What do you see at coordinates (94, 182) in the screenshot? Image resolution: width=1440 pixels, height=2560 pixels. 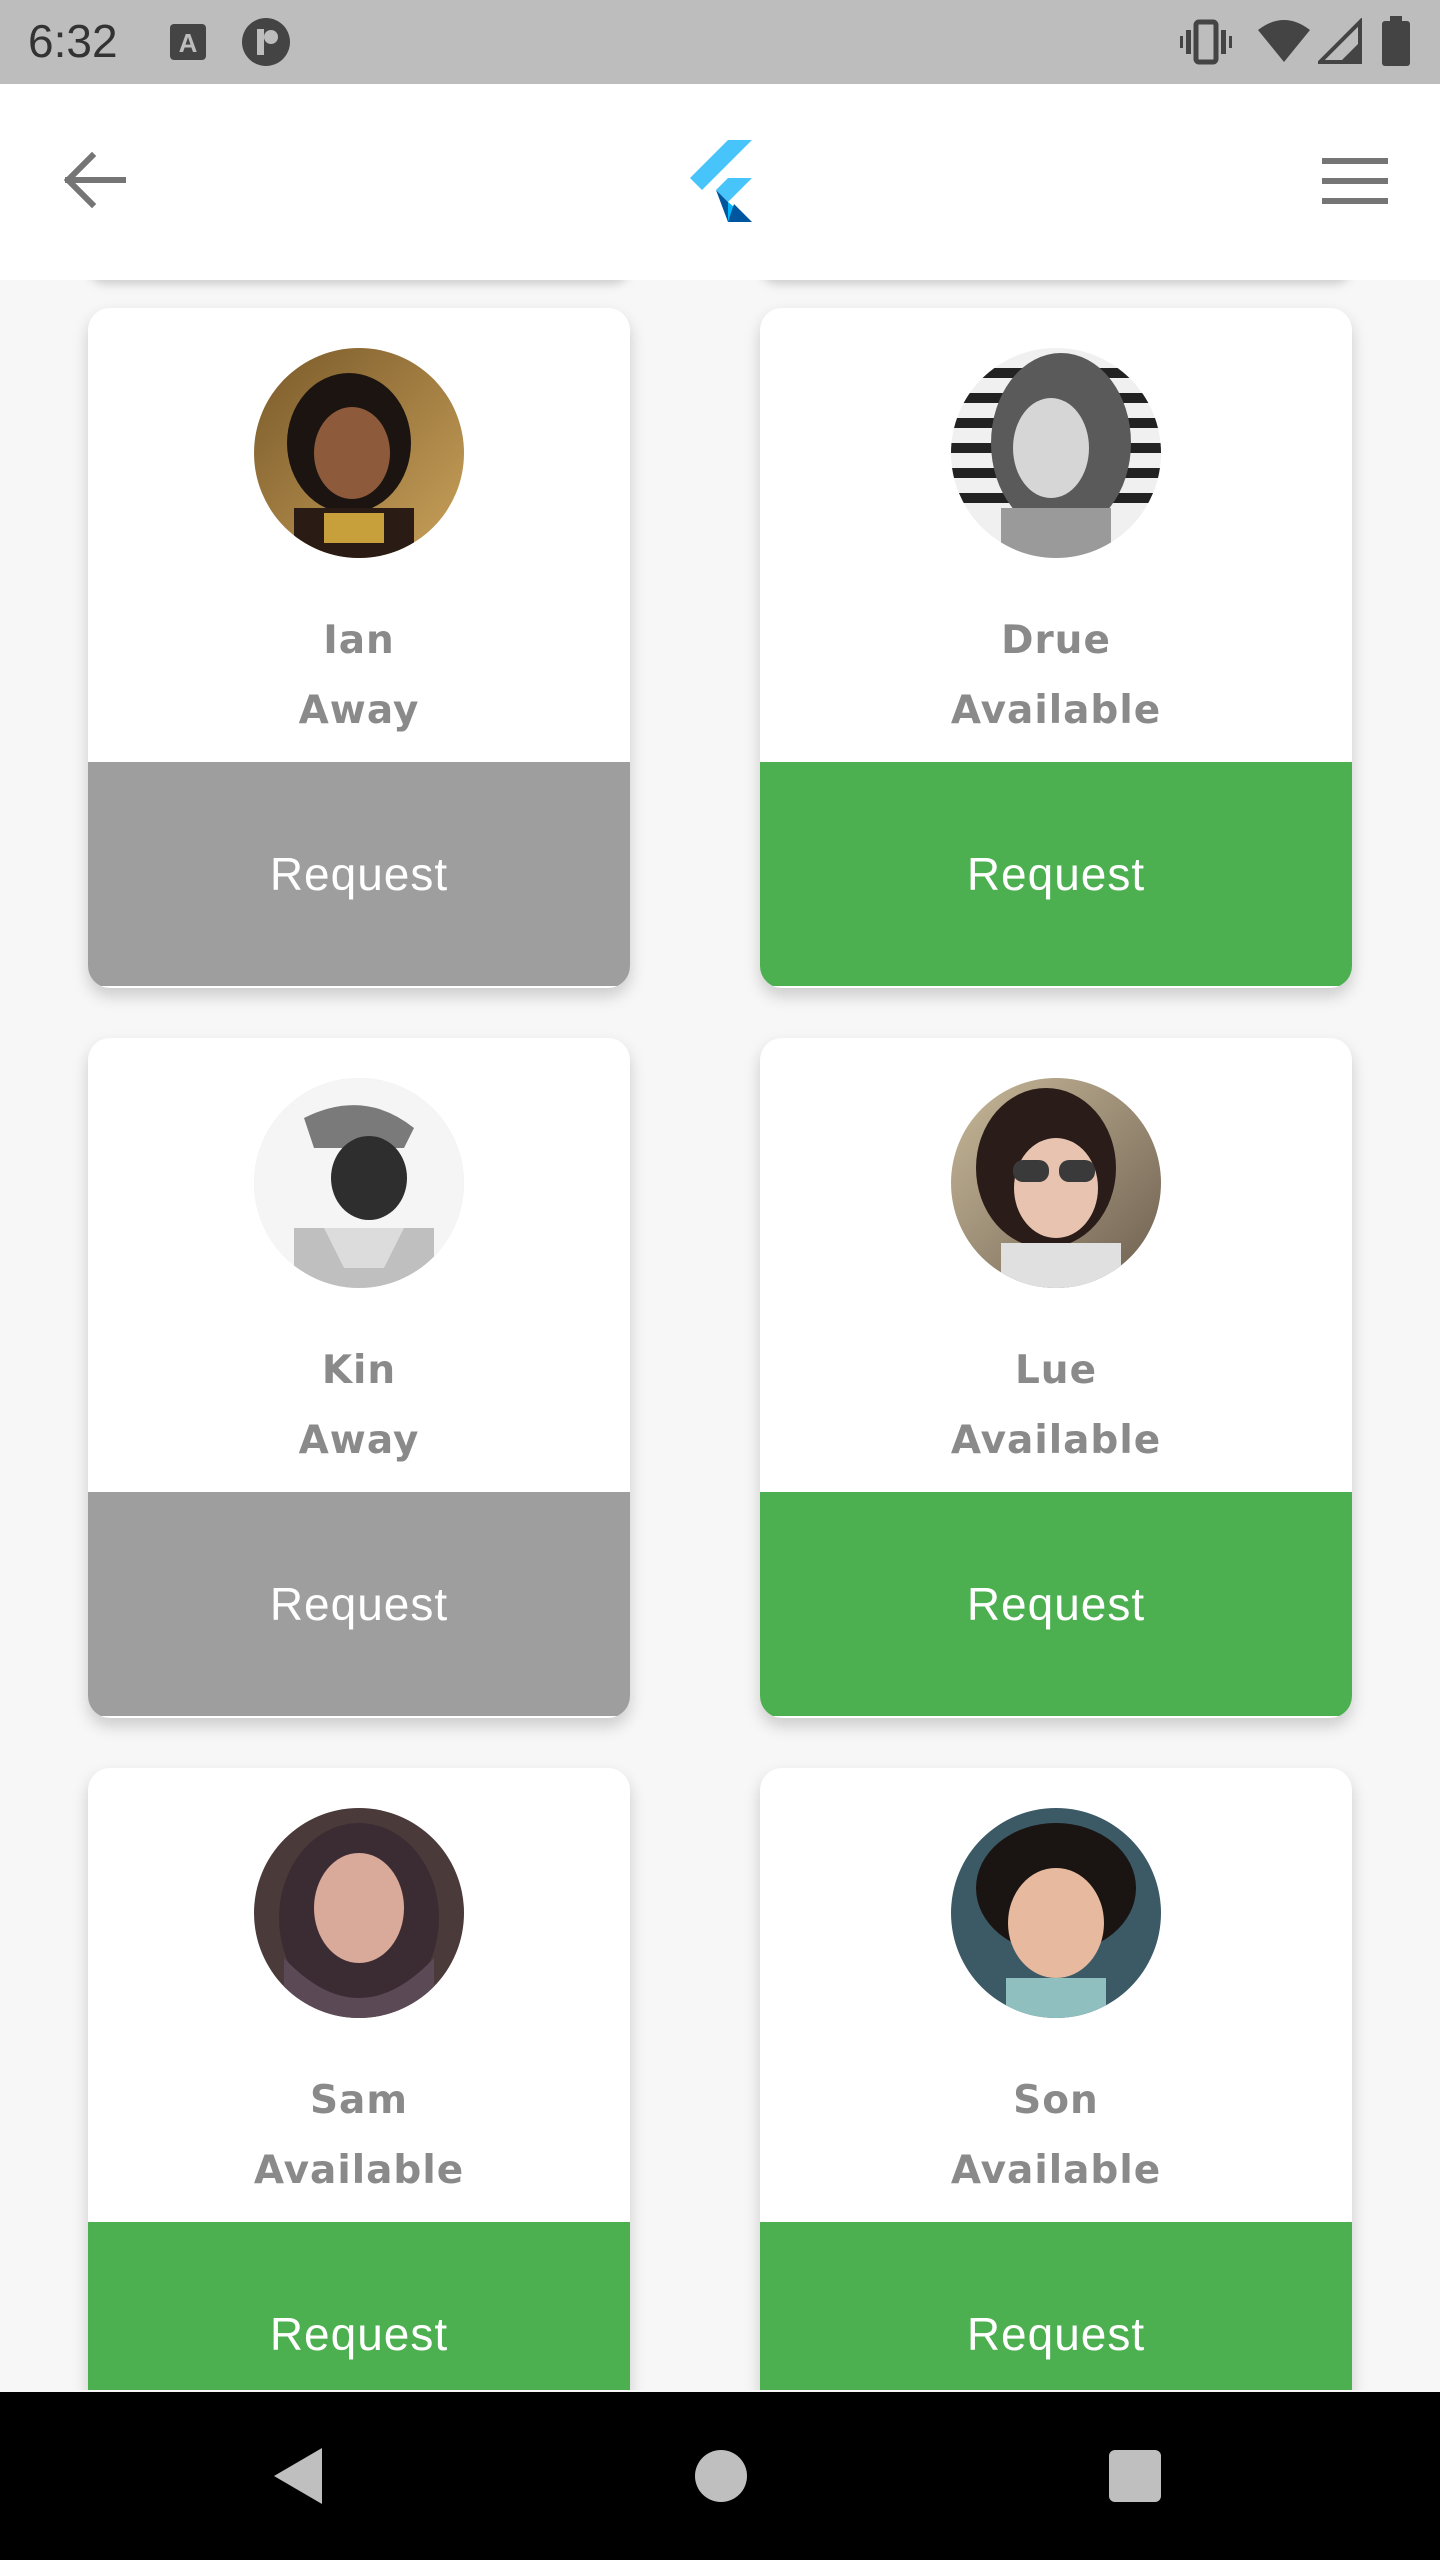 I see `back-arrow-icon` at bounding box center [94, 182].